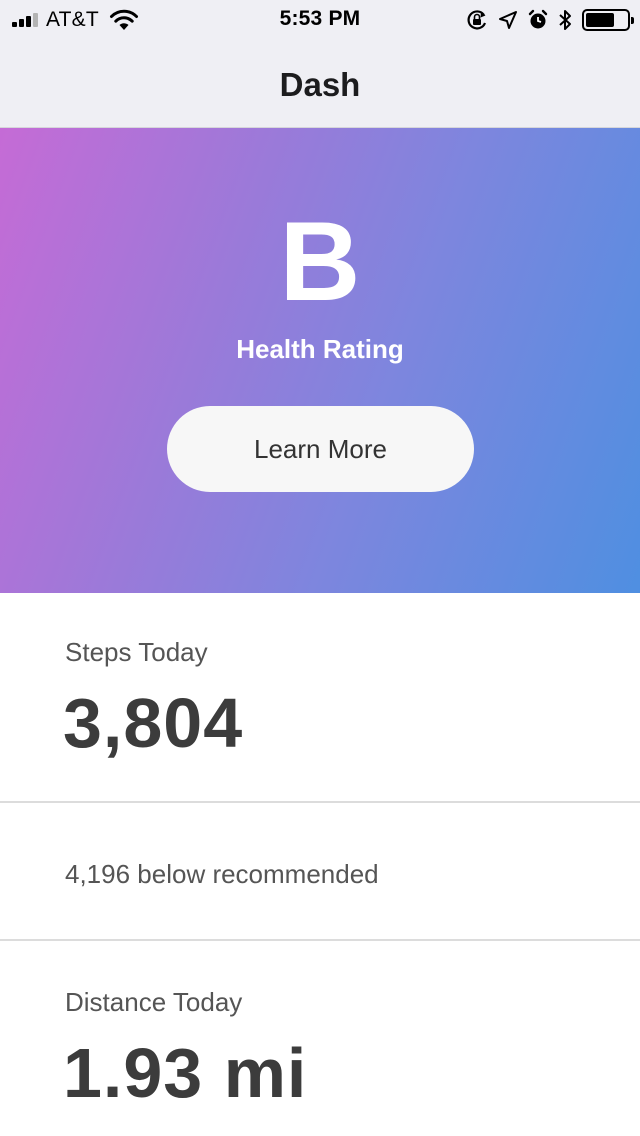 The width and height of the screenshot is (640, 1136). What do you see at coordinates (508, 20) in the screenshot?
I see `location-arrow-icon` at bounding box center [508, 20].